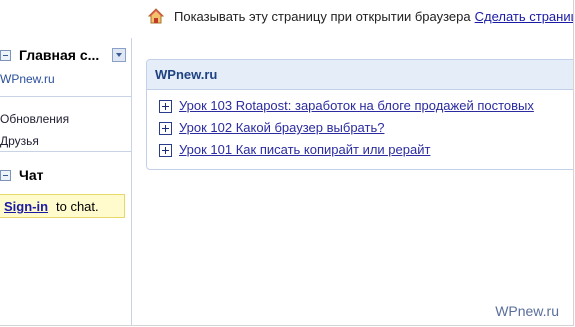 The width and height of the screenshot is (575, 327). I want to click on site-link: WPnew.ru, so click(27, 79).